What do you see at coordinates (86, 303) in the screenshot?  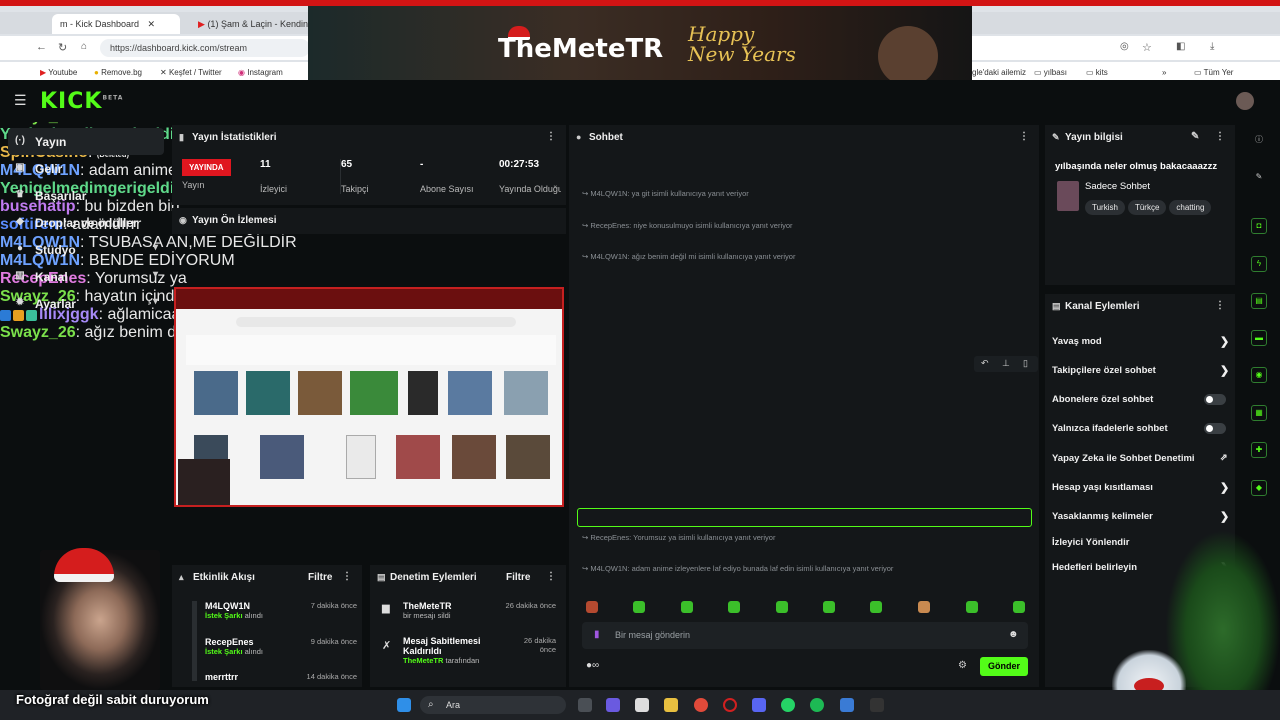 I see `sidebar-item-ayarlar: ✹ Ayarlar ▾` at bounding box center [86, 303].